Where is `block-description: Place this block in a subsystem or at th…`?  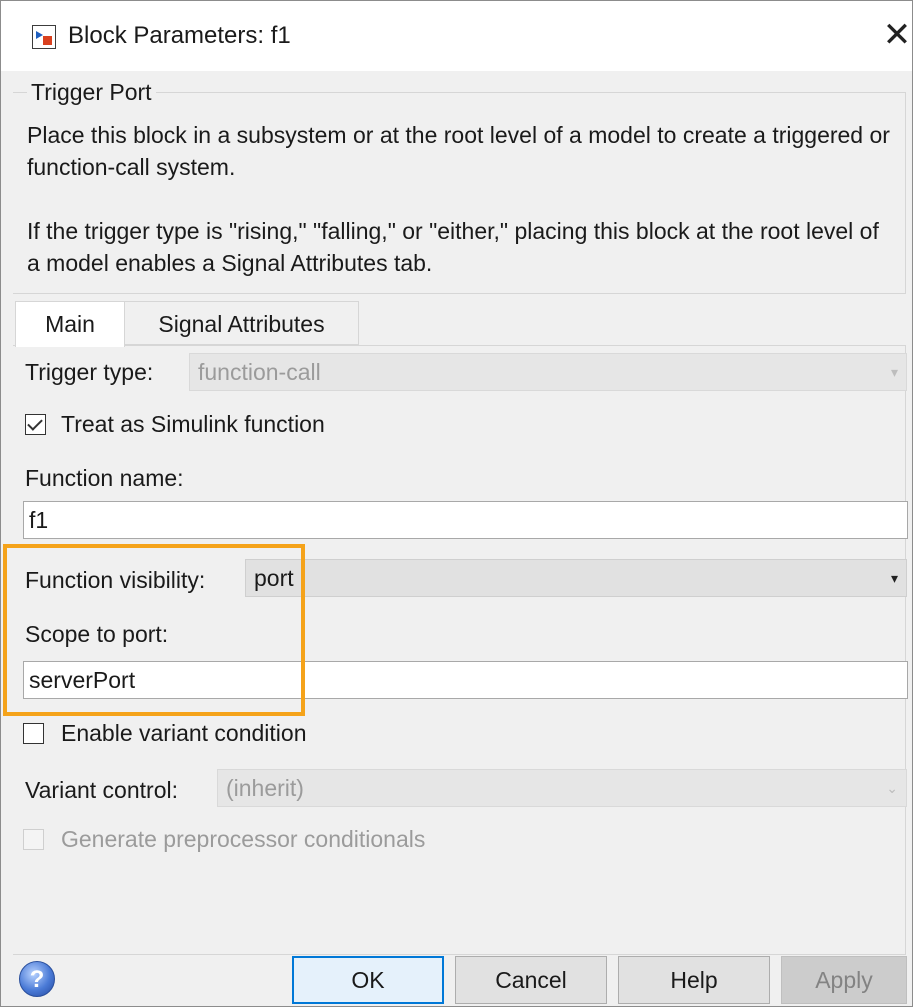 block-description: Place this block in a subsystem or at th… is located at coordinates (458, 151).